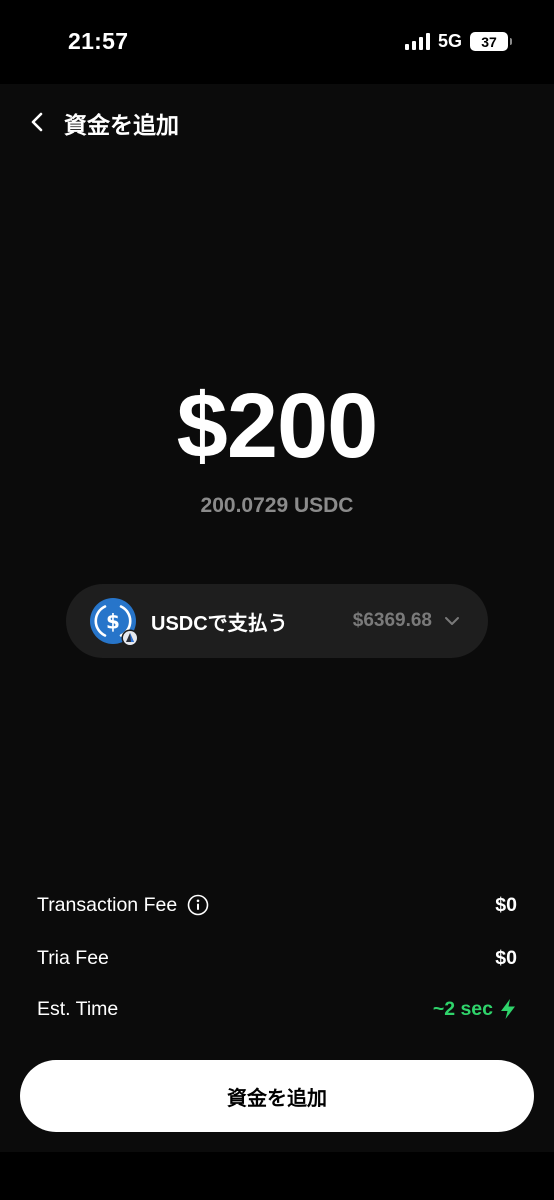 This screenshot has height=1200, width=554. What do you see at coordinates (107, 904) in the screenshot?
I see `transaction-fee-label: Transaction Fee` at bounding box center [107, 904].